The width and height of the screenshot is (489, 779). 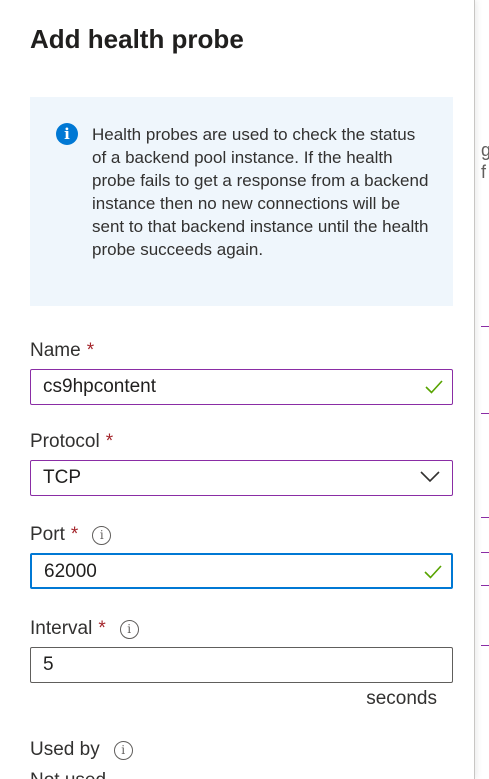 I want to click on interval-info-icon: i, so click(x=129, y=629).